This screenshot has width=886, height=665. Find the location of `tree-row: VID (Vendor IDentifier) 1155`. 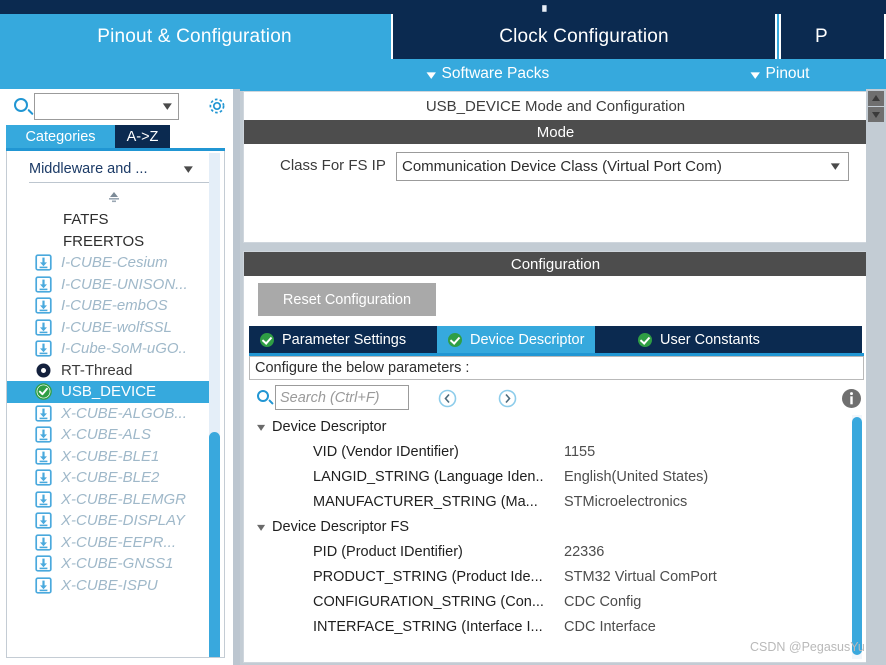

tree-row: VID (Vendor IDentifier) 1155 is located at coordinates (556, 451).